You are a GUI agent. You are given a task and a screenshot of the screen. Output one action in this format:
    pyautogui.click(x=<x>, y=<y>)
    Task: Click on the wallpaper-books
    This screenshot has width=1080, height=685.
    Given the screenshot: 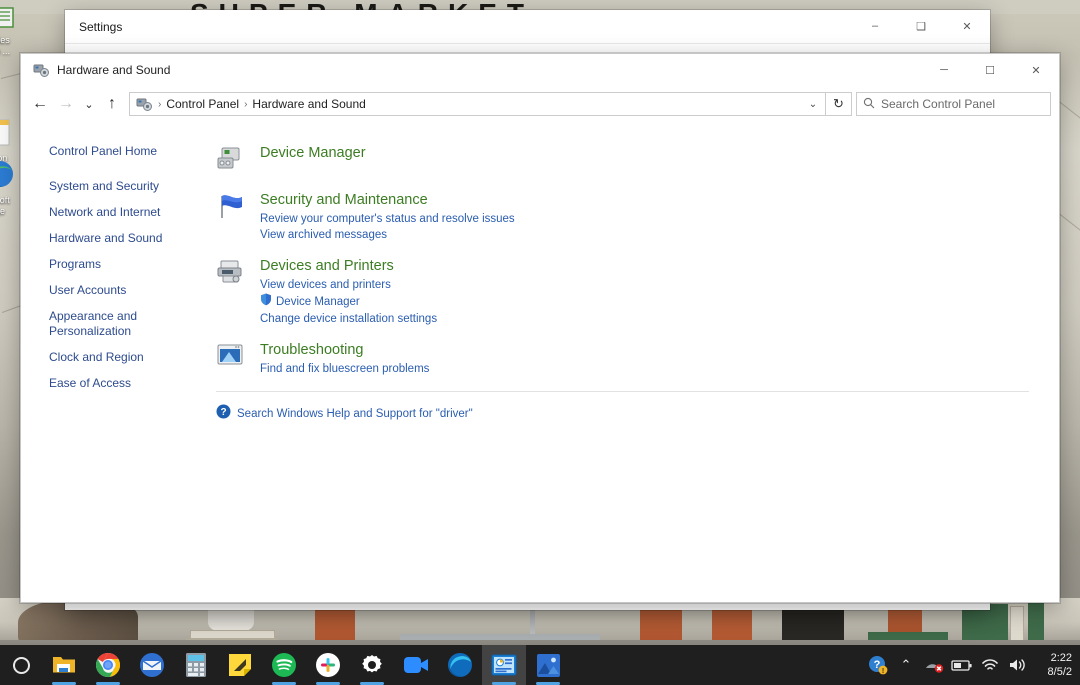 What is the action you would take?
    pyautogui.click(x=232, y=634)
    